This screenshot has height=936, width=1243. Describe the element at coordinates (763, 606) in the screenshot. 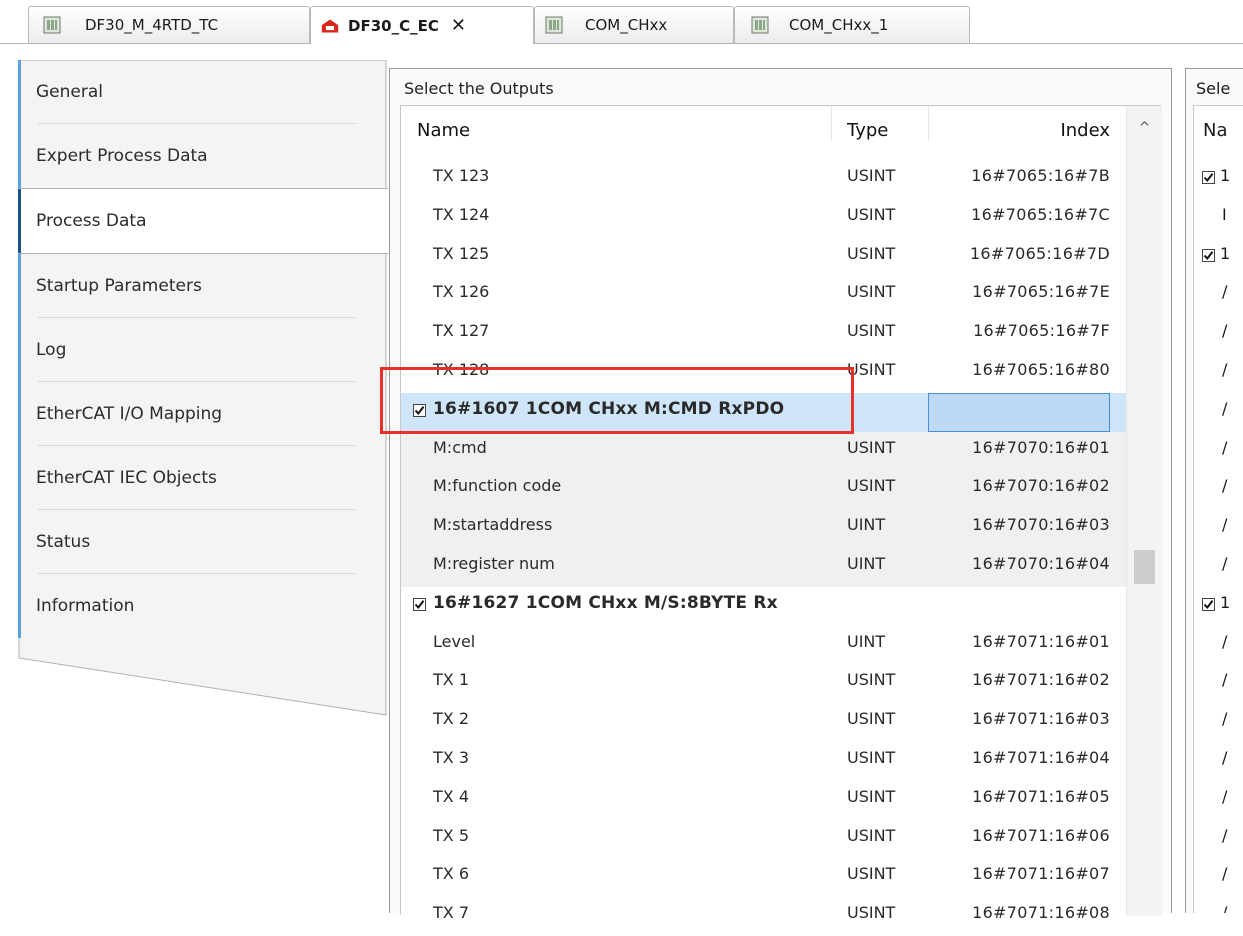

I see `pdo-group-row: 16#1627 1COM CHxx M/S:8BYTE Rx` at that location.